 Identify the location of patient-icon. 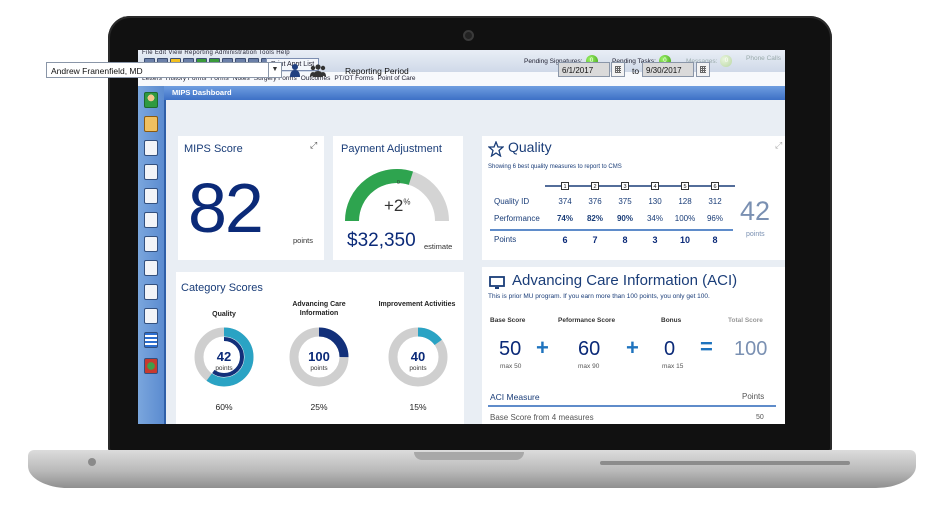
(151, 100).